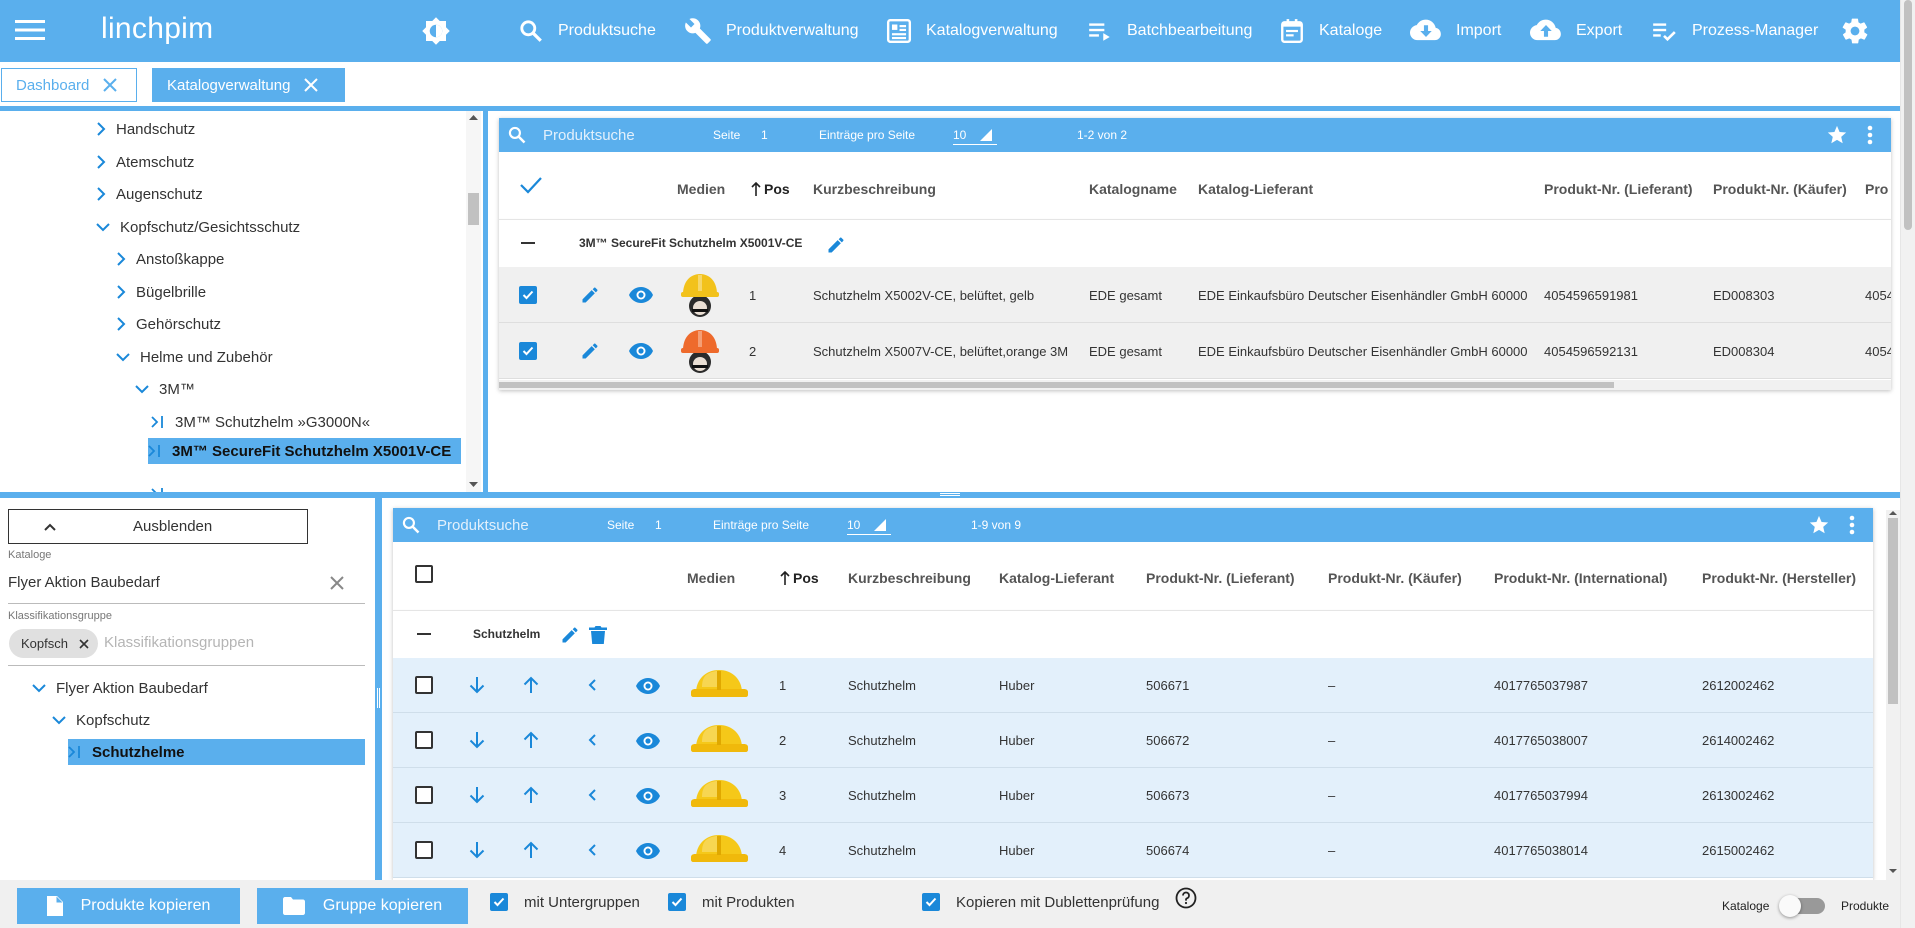 The width and height of the screenshot is (1915, 928). What do you see at coordinates (1734, 31) in the screenshot?
I see `nav-prozess-manager: Prozess-Manager` at bounding box center [1734, 31].